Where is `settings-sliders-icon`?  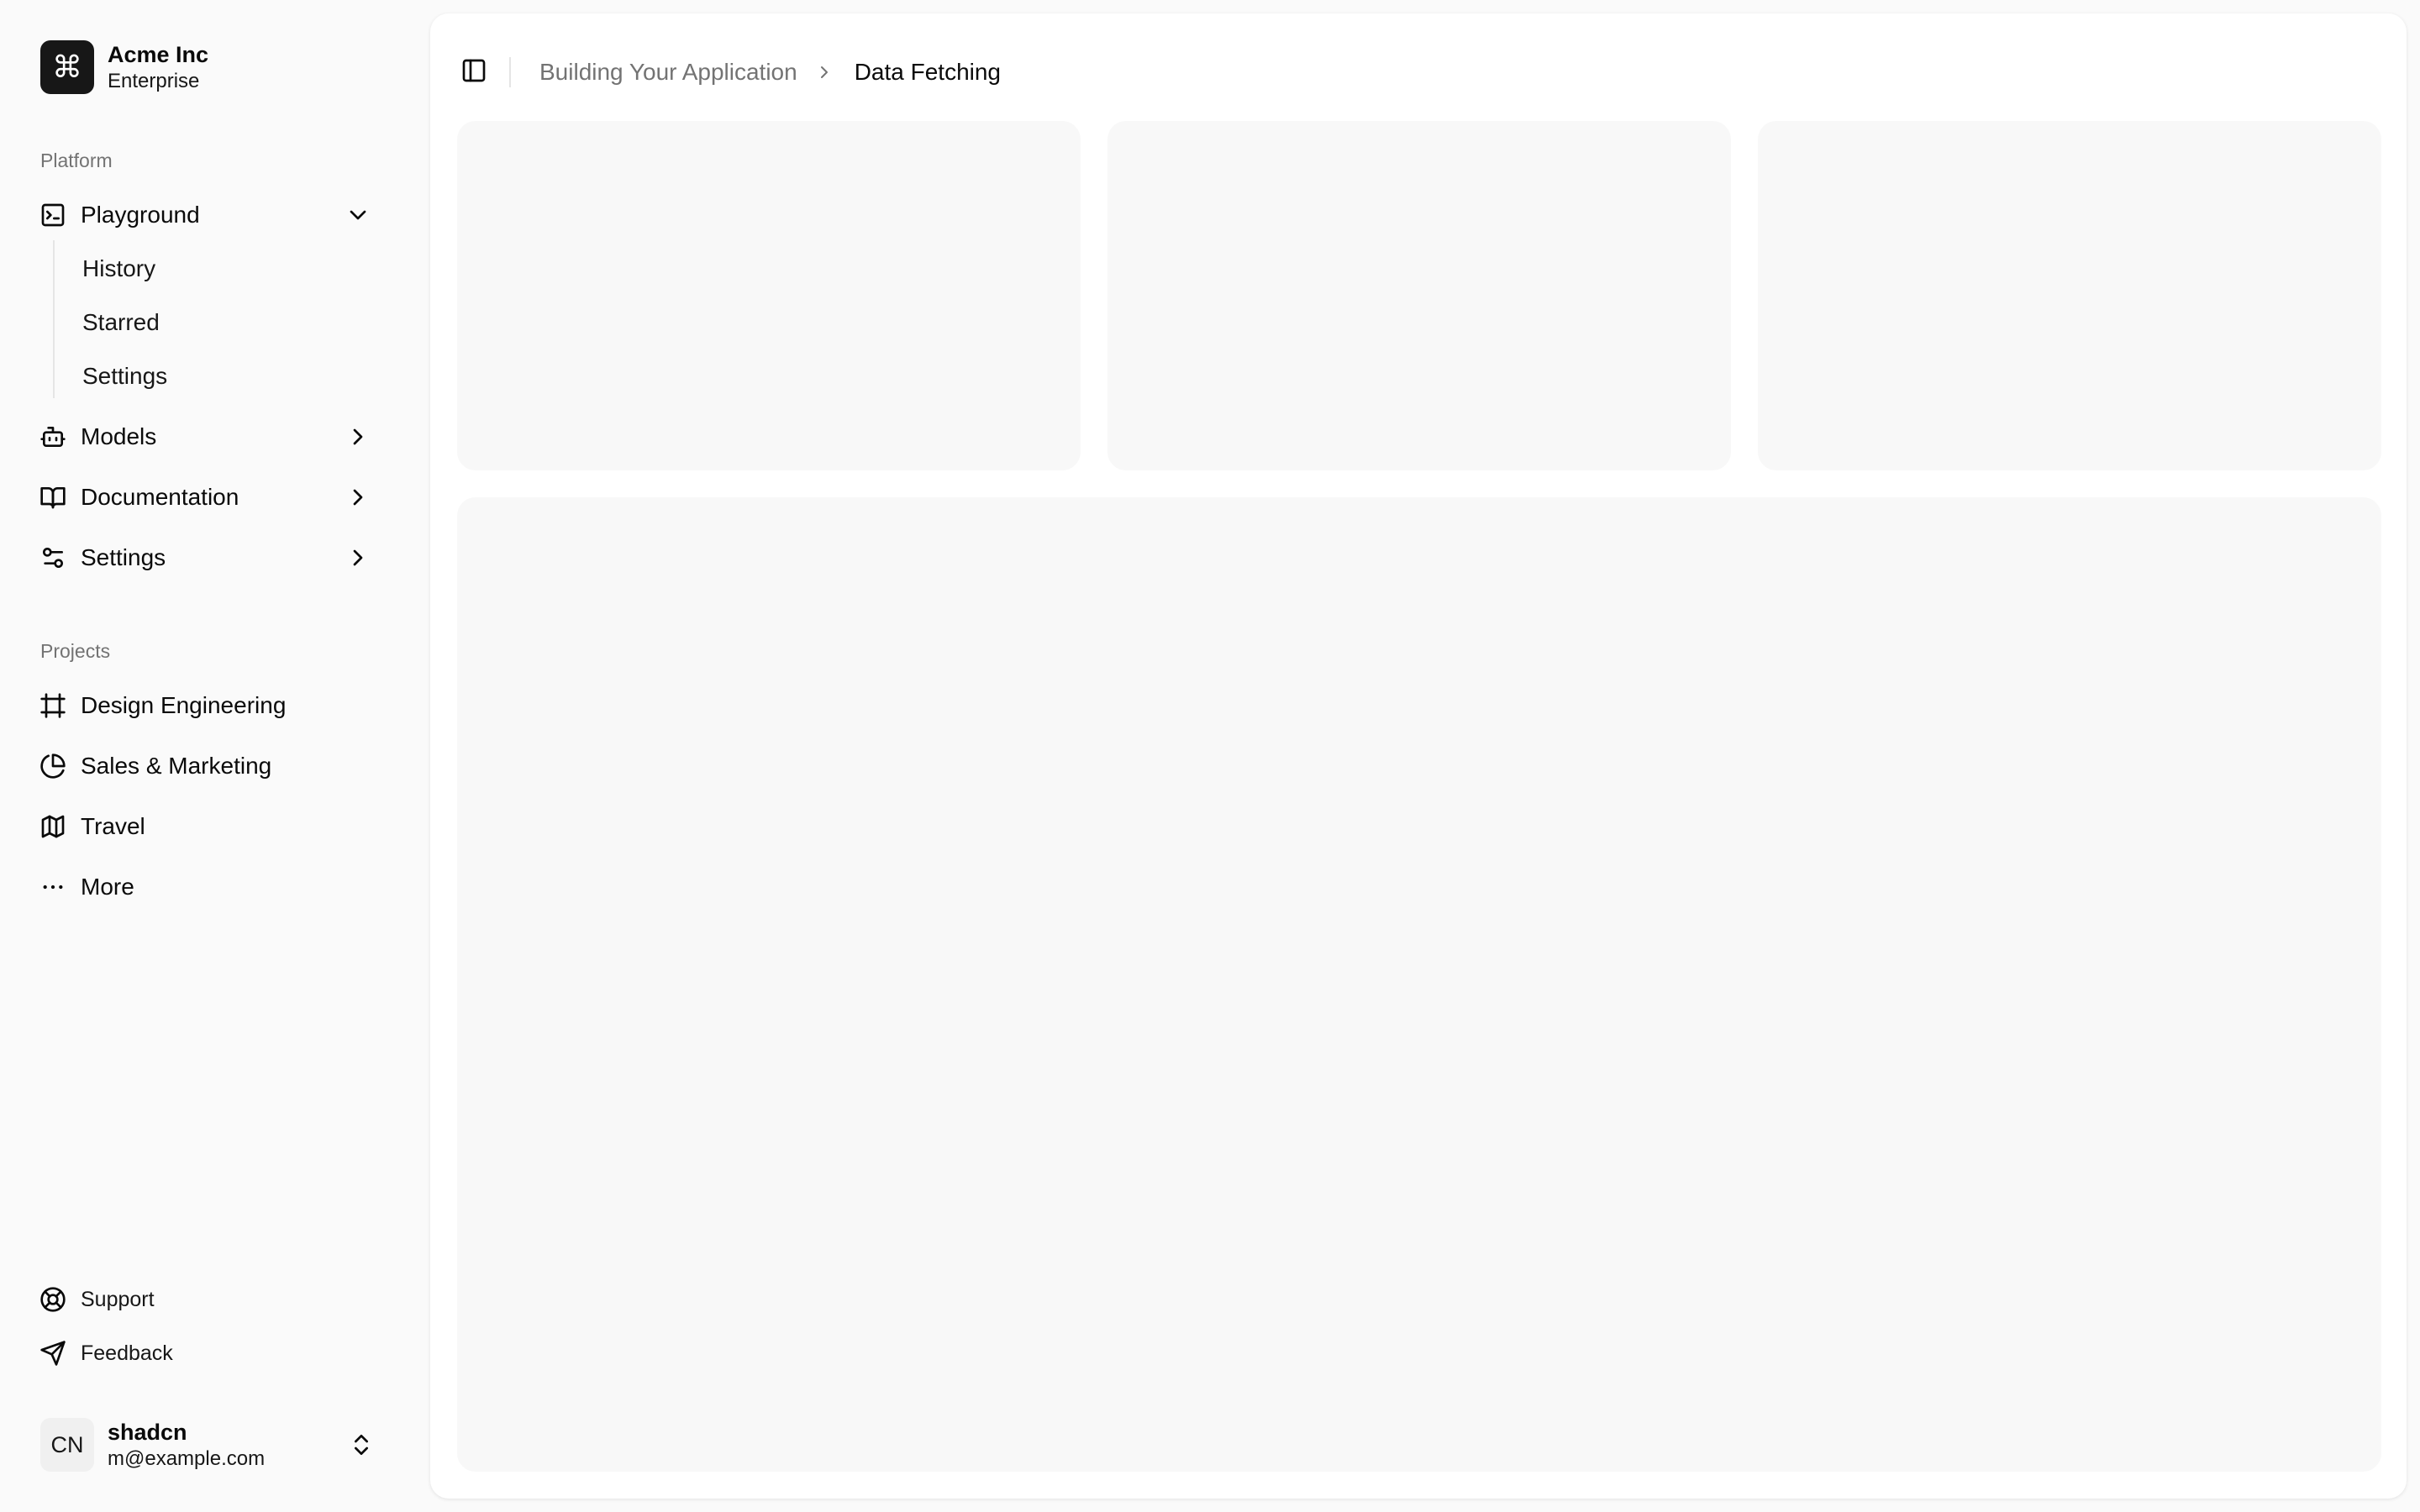 settings-sliders-icon is located at coordinates (52, 557).